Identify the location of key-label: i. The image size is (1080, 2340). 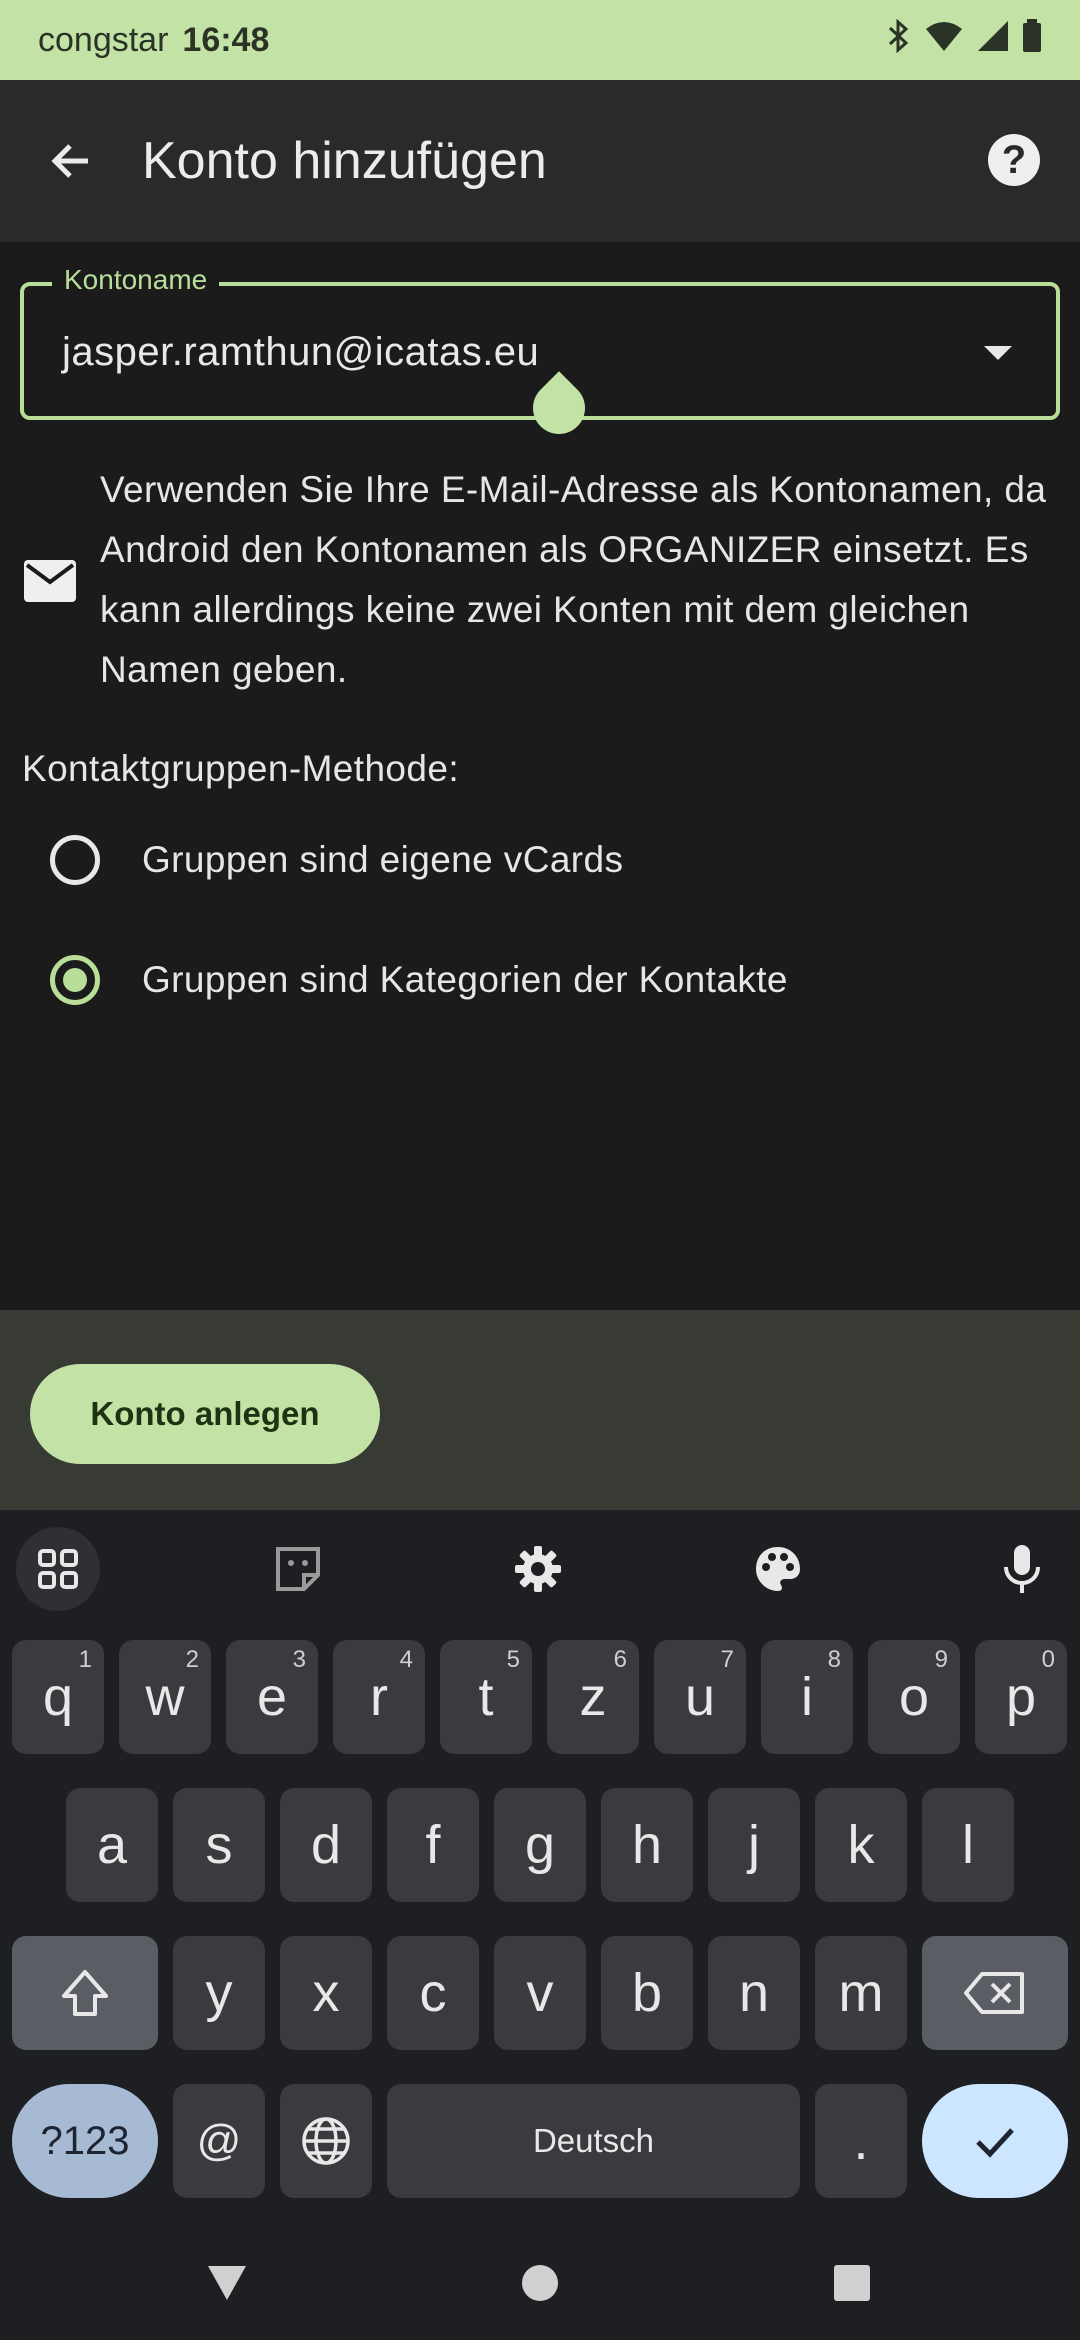
(807, 1697).